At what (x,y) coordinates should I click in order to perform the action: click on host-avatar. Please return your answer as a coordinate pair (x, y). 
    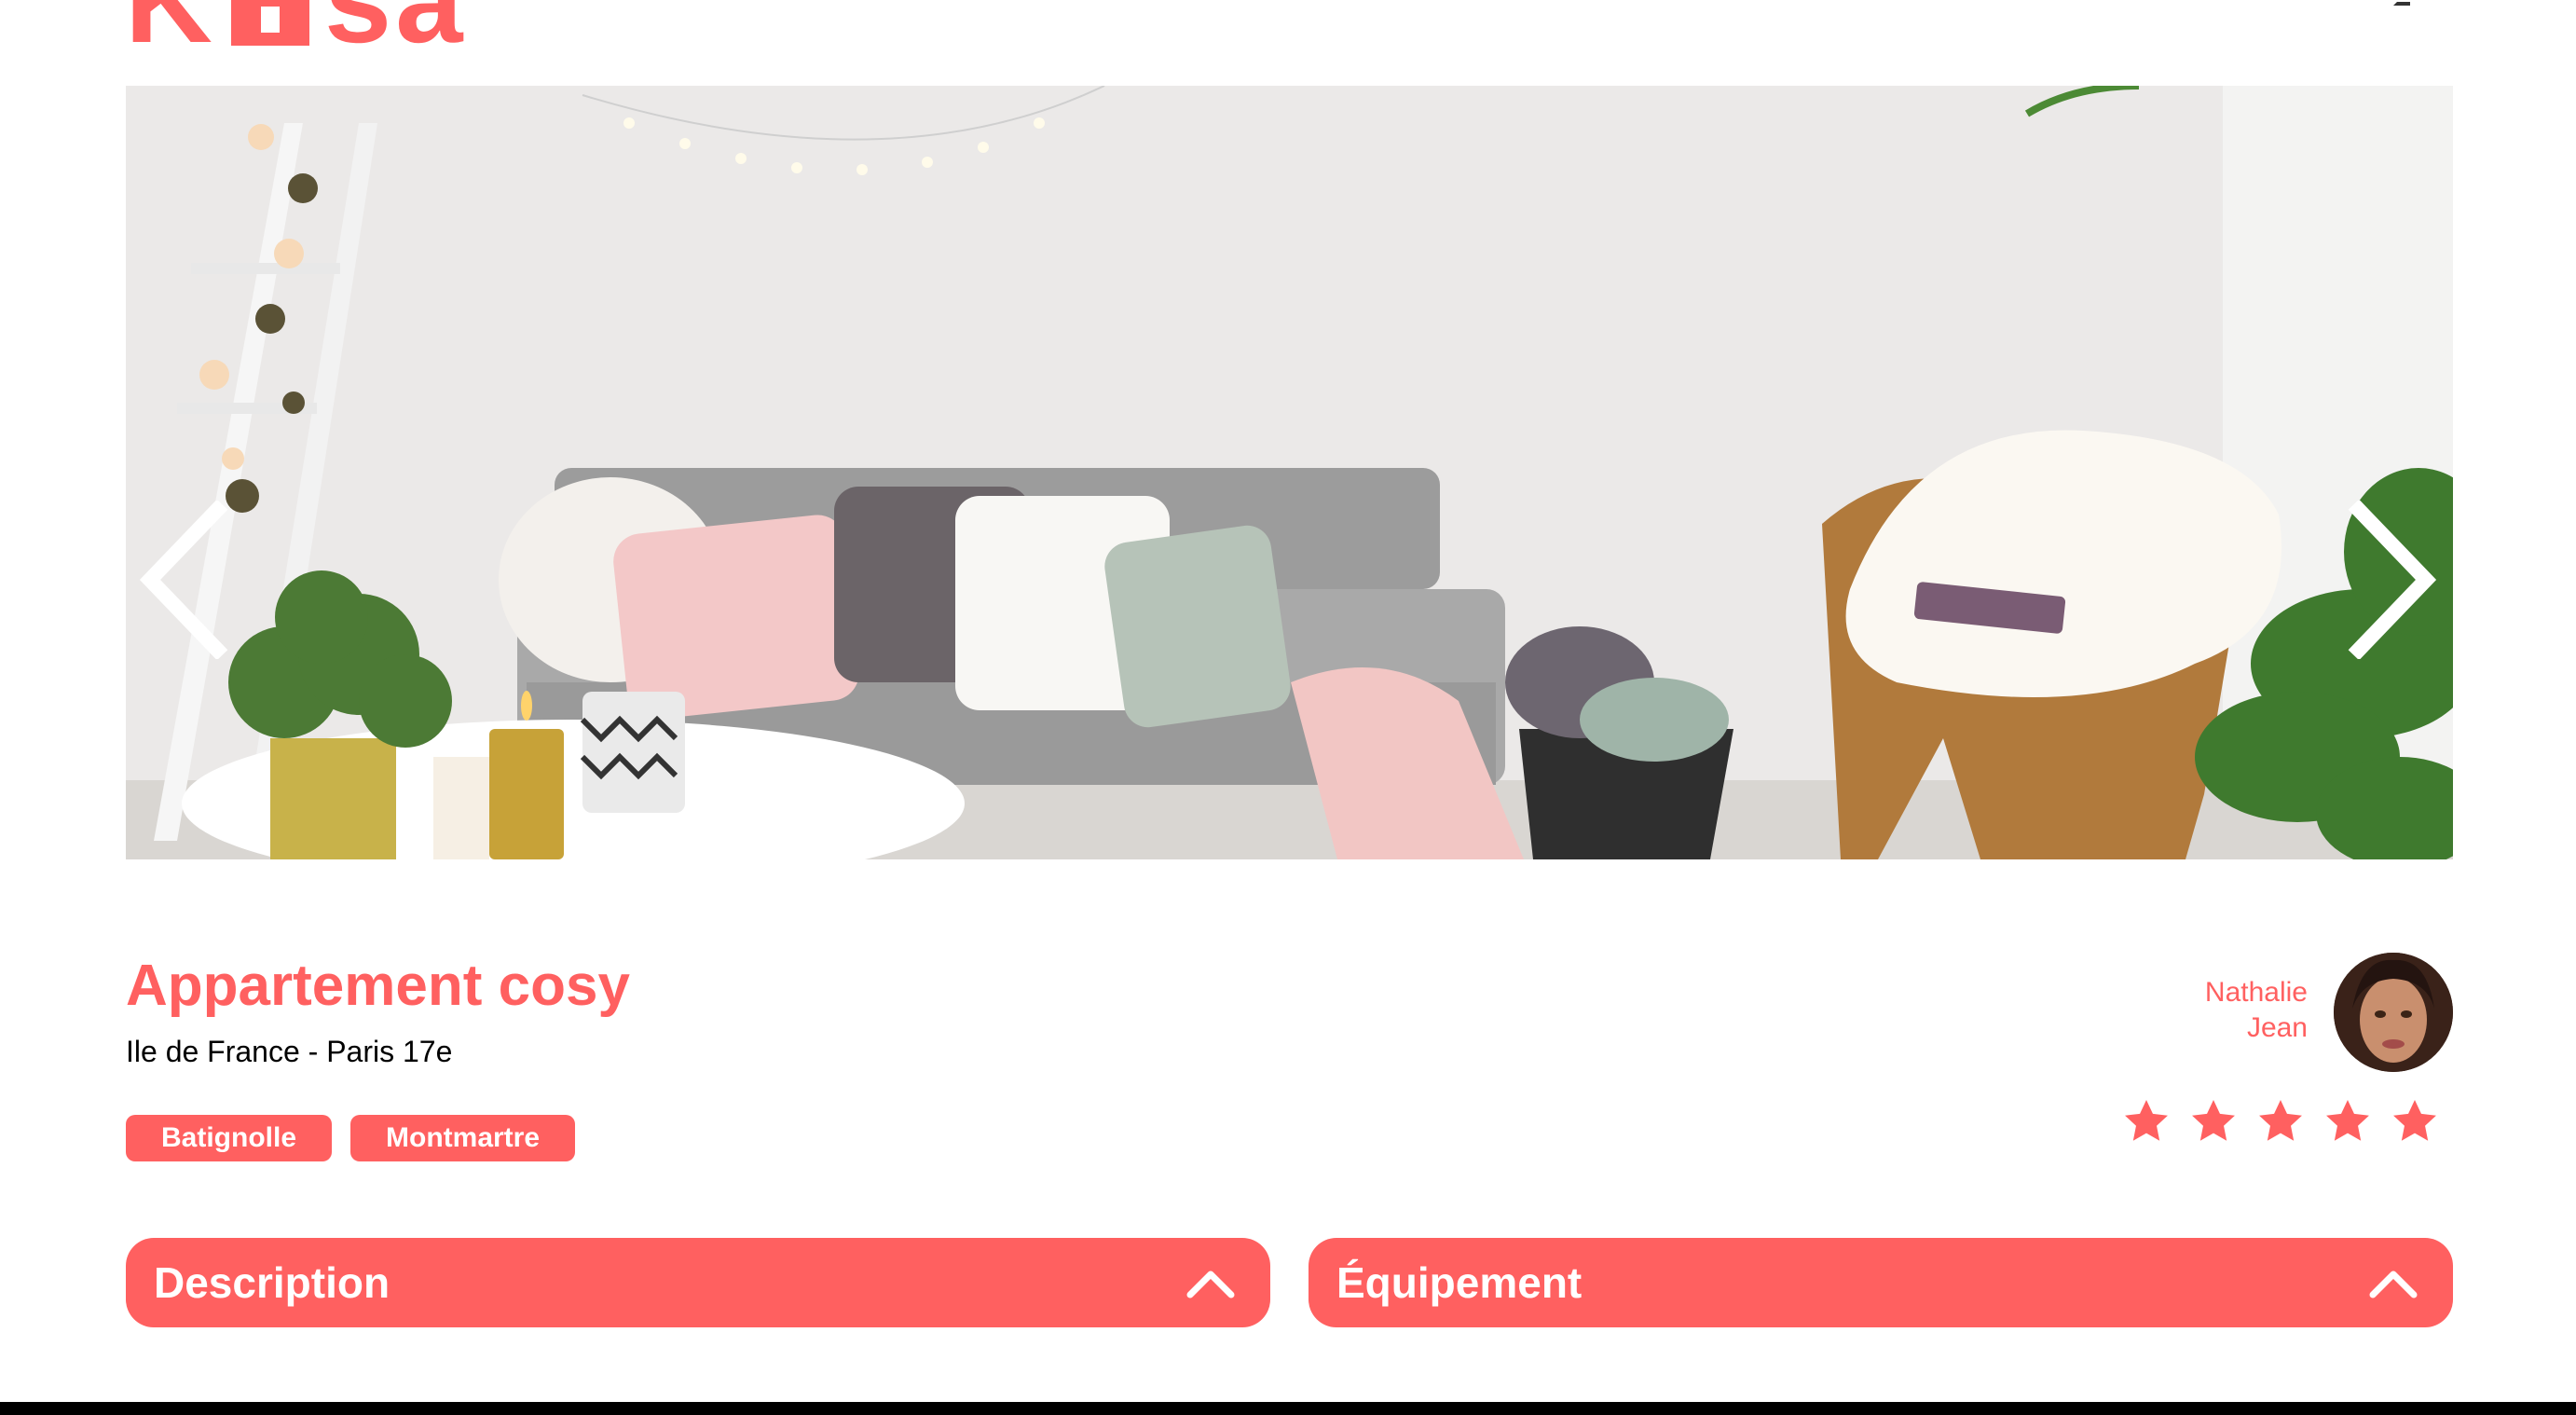
    Looking at the image, I should click on (2393, 1013).